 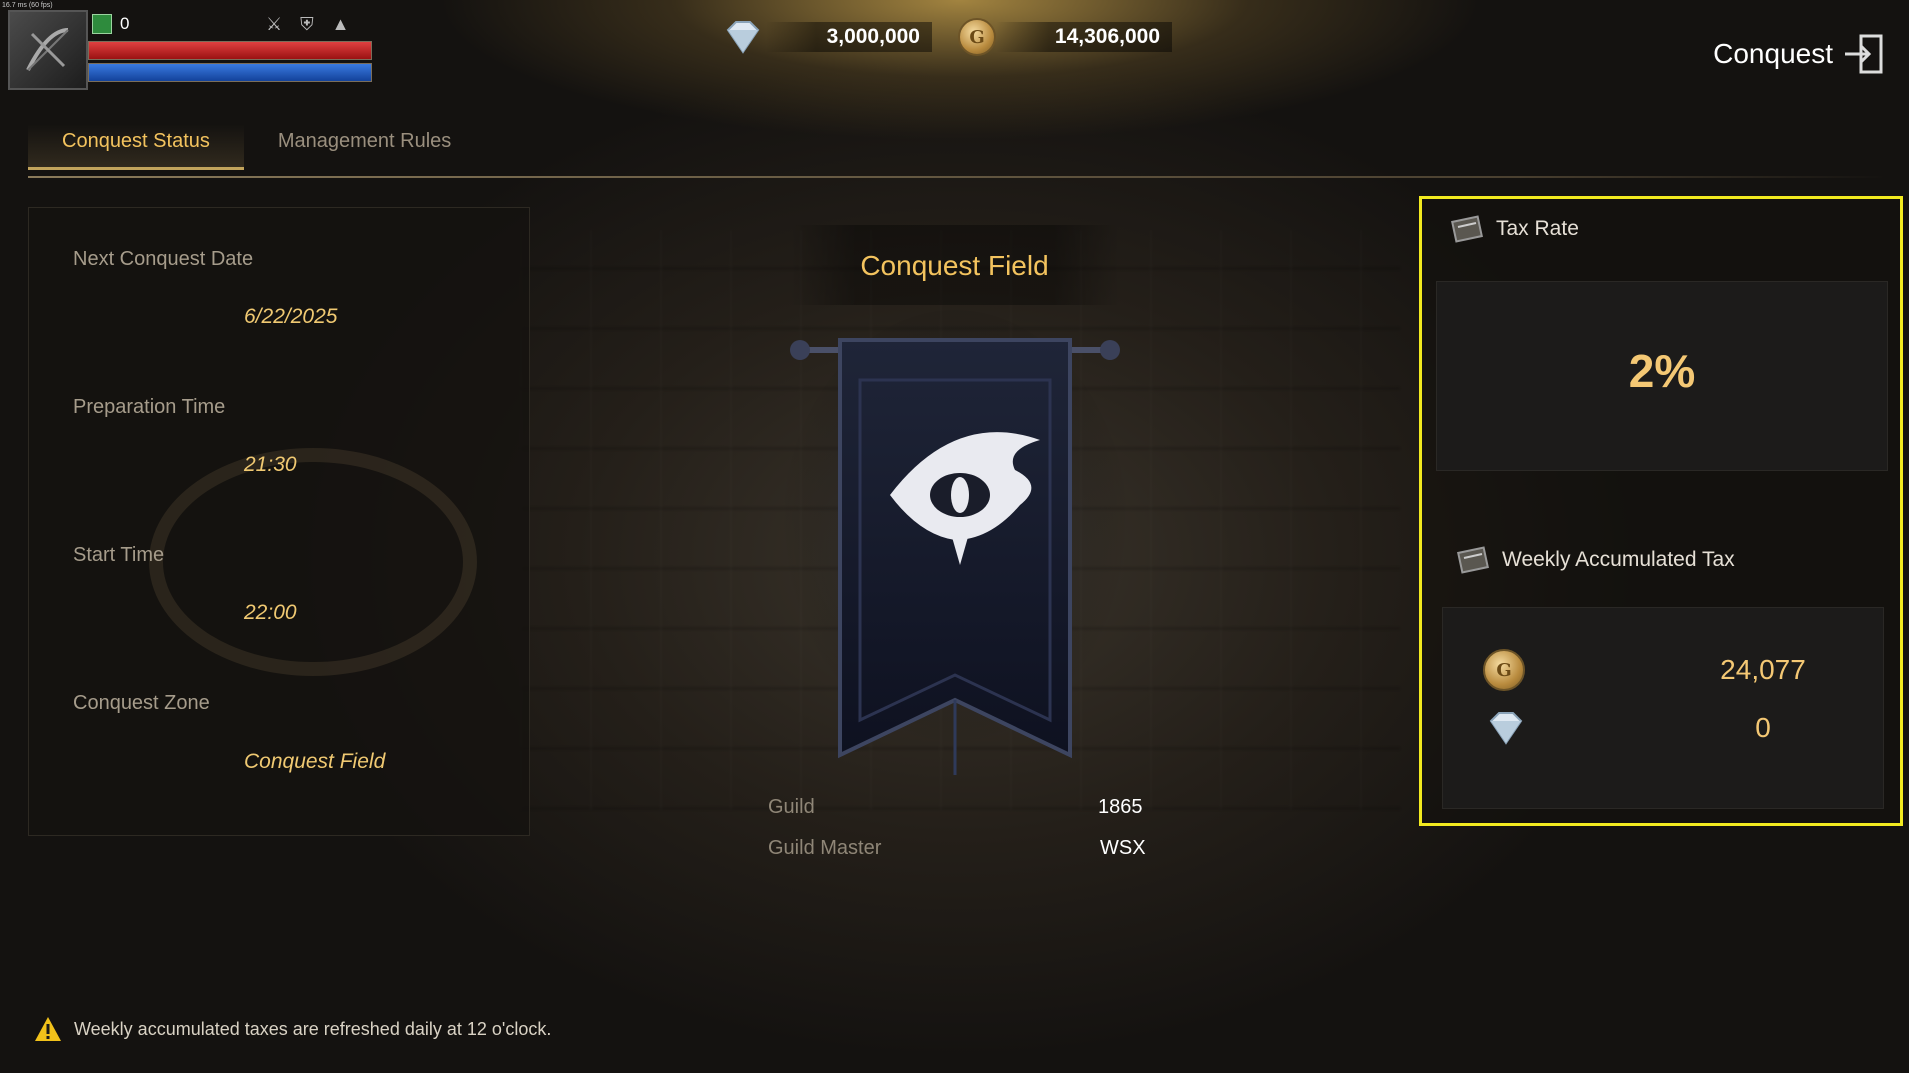 I want to click on weekly-tax-header: Weekly Accumulated Tax, so click(x=1594, y=560).